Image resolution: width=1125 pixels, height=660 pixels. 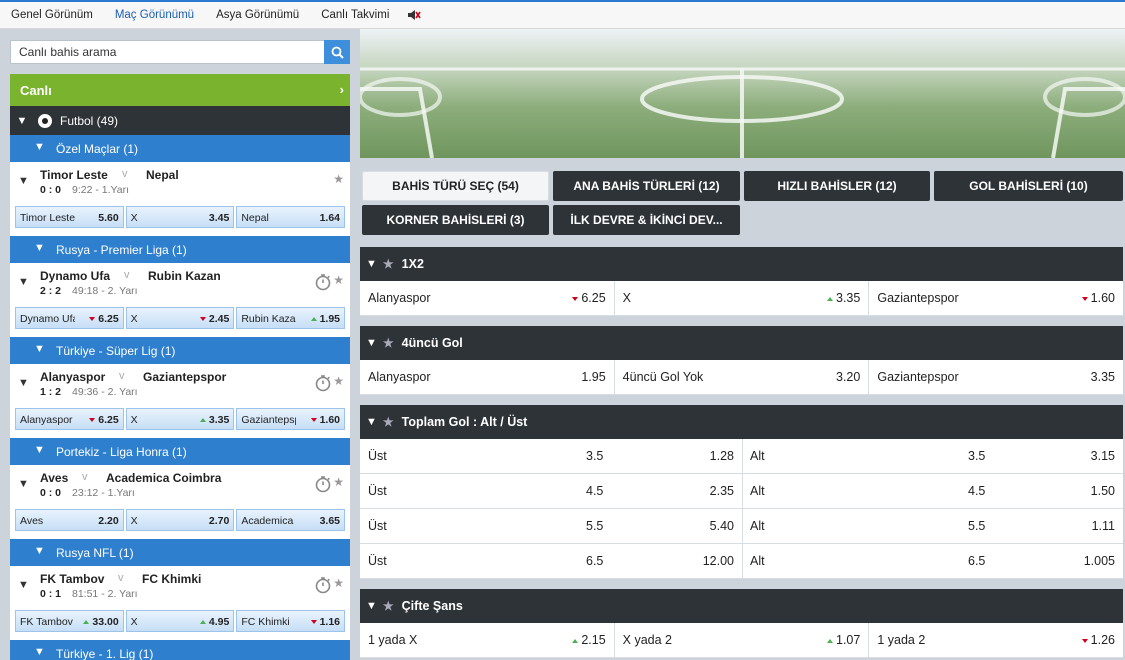 I want to click on search-button, so click(x=337, y=52).